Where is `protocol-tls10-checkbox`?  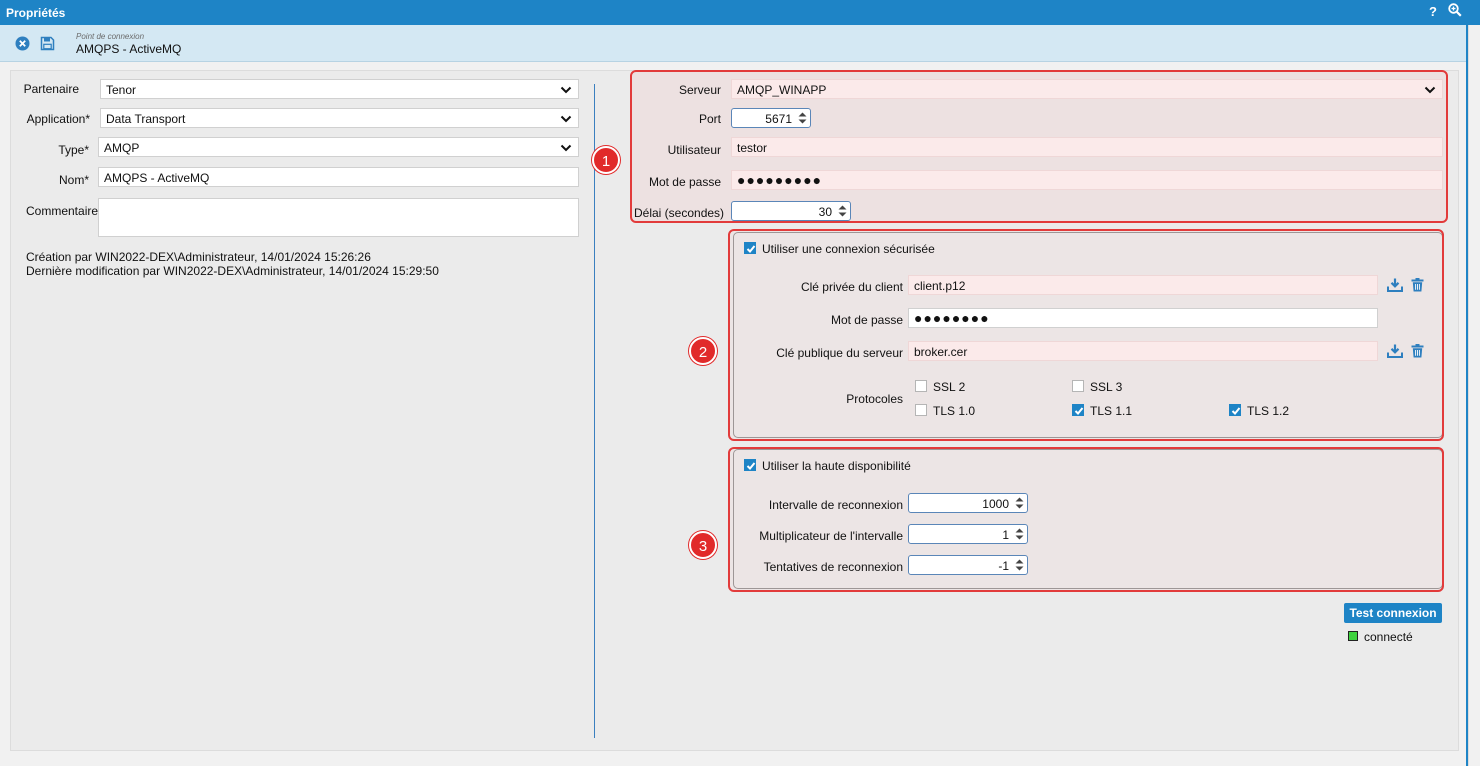
protocol-tls10-checkbox is located at coordinates (921, 410).